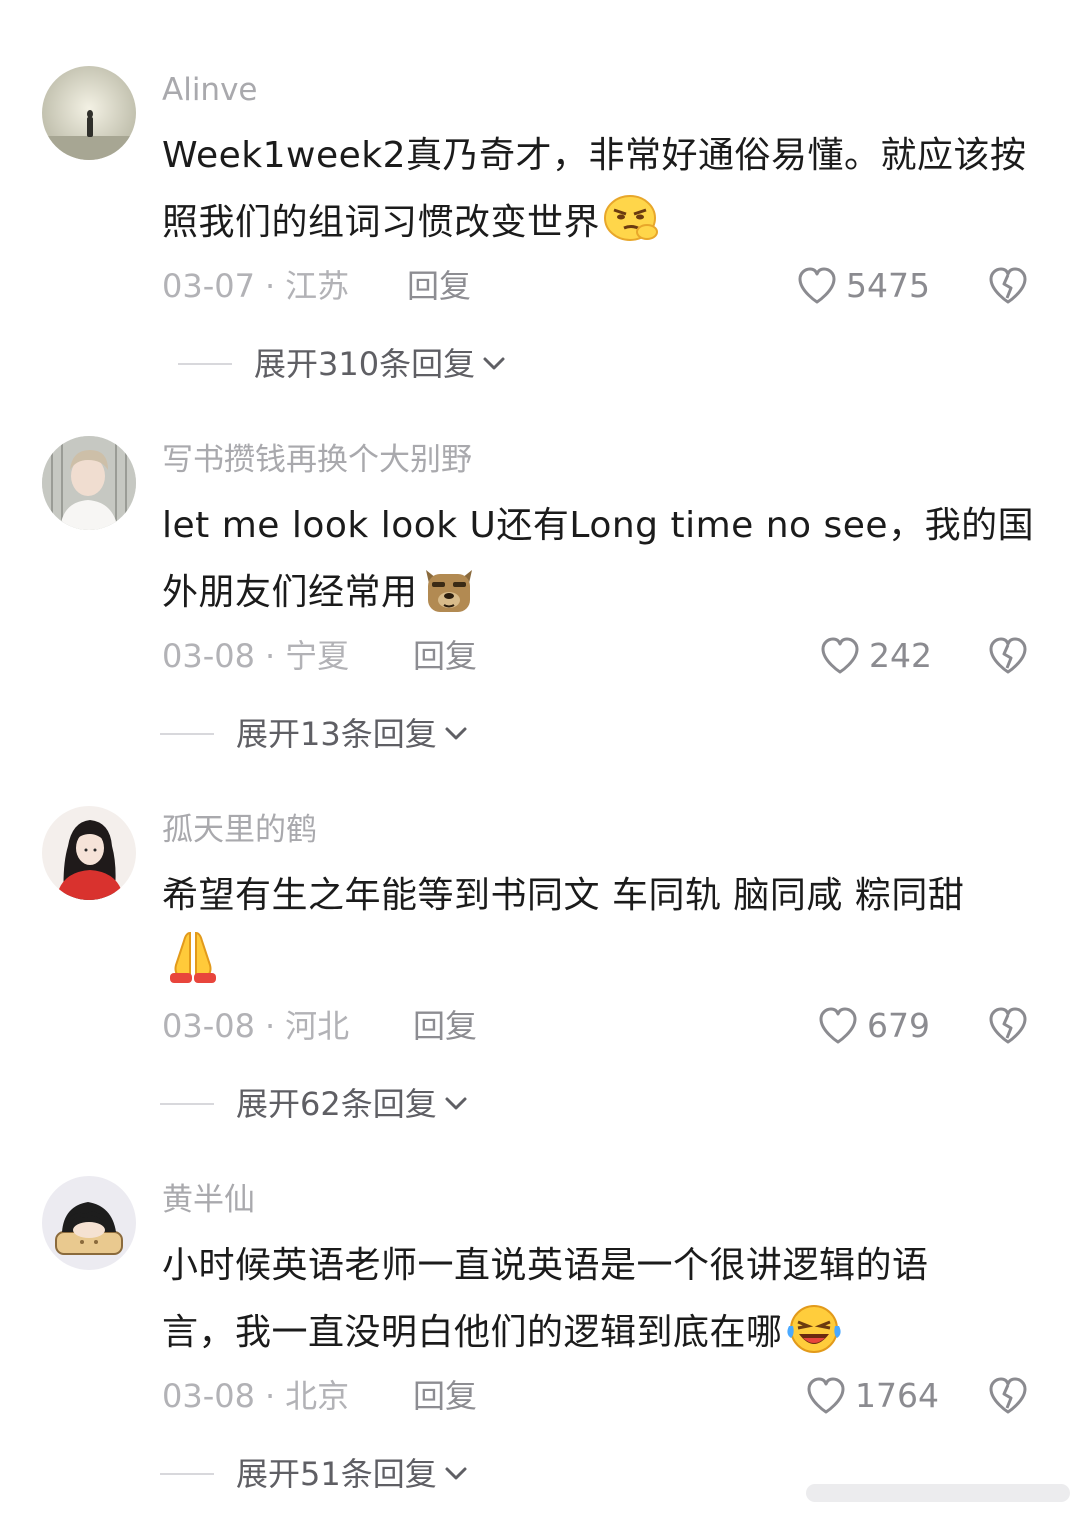  What do you see at coordinates (190, 957) in the screenshot?
I see `praying-hands-emoji-icon` at bounding box center [190, 957].